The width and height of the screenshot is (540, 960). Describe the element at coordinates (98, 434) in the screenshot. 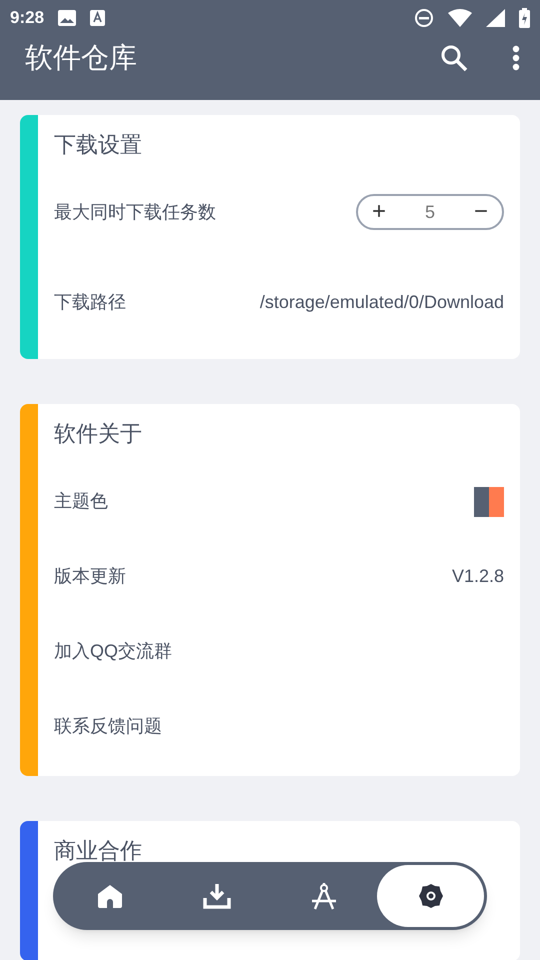

I see `card-title: 软件关于` at that location.